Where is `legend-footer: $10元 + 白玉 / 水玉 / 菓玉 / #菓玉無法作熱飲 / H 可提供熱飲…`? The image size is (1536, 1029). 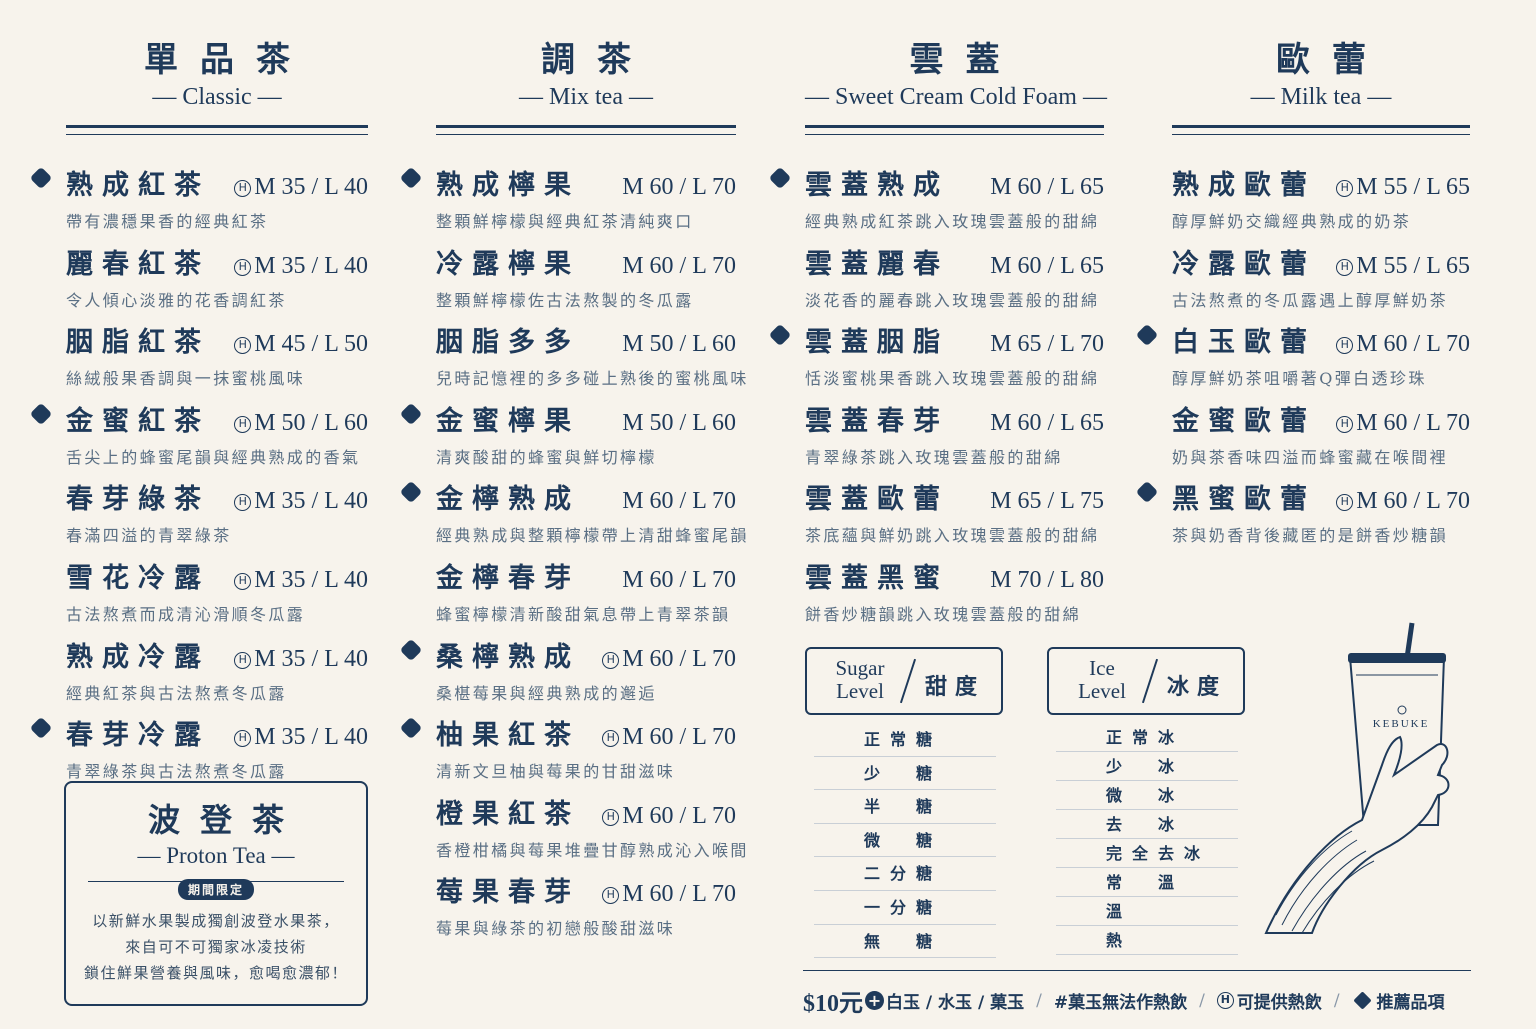
legend-footer: $10元 + 白玉 / 水玉 / 菓玉 / #菓玉無法作熱飲 / H 可提供熱飲… is located at coordinates (1137, 993).